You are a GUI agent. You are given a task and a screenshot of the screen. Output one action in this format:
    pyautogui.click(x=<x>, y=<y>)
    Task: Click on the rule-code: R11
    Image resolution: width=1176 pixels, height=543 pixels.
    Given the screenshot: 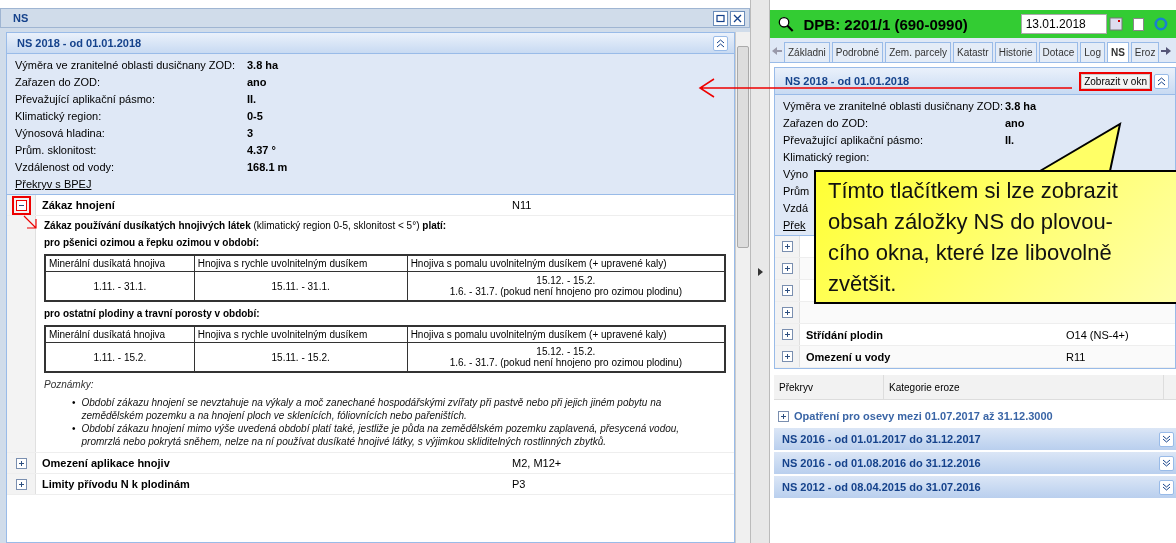 What is the action you would take?
    pyautogui.click(x=1076, y=356)
    